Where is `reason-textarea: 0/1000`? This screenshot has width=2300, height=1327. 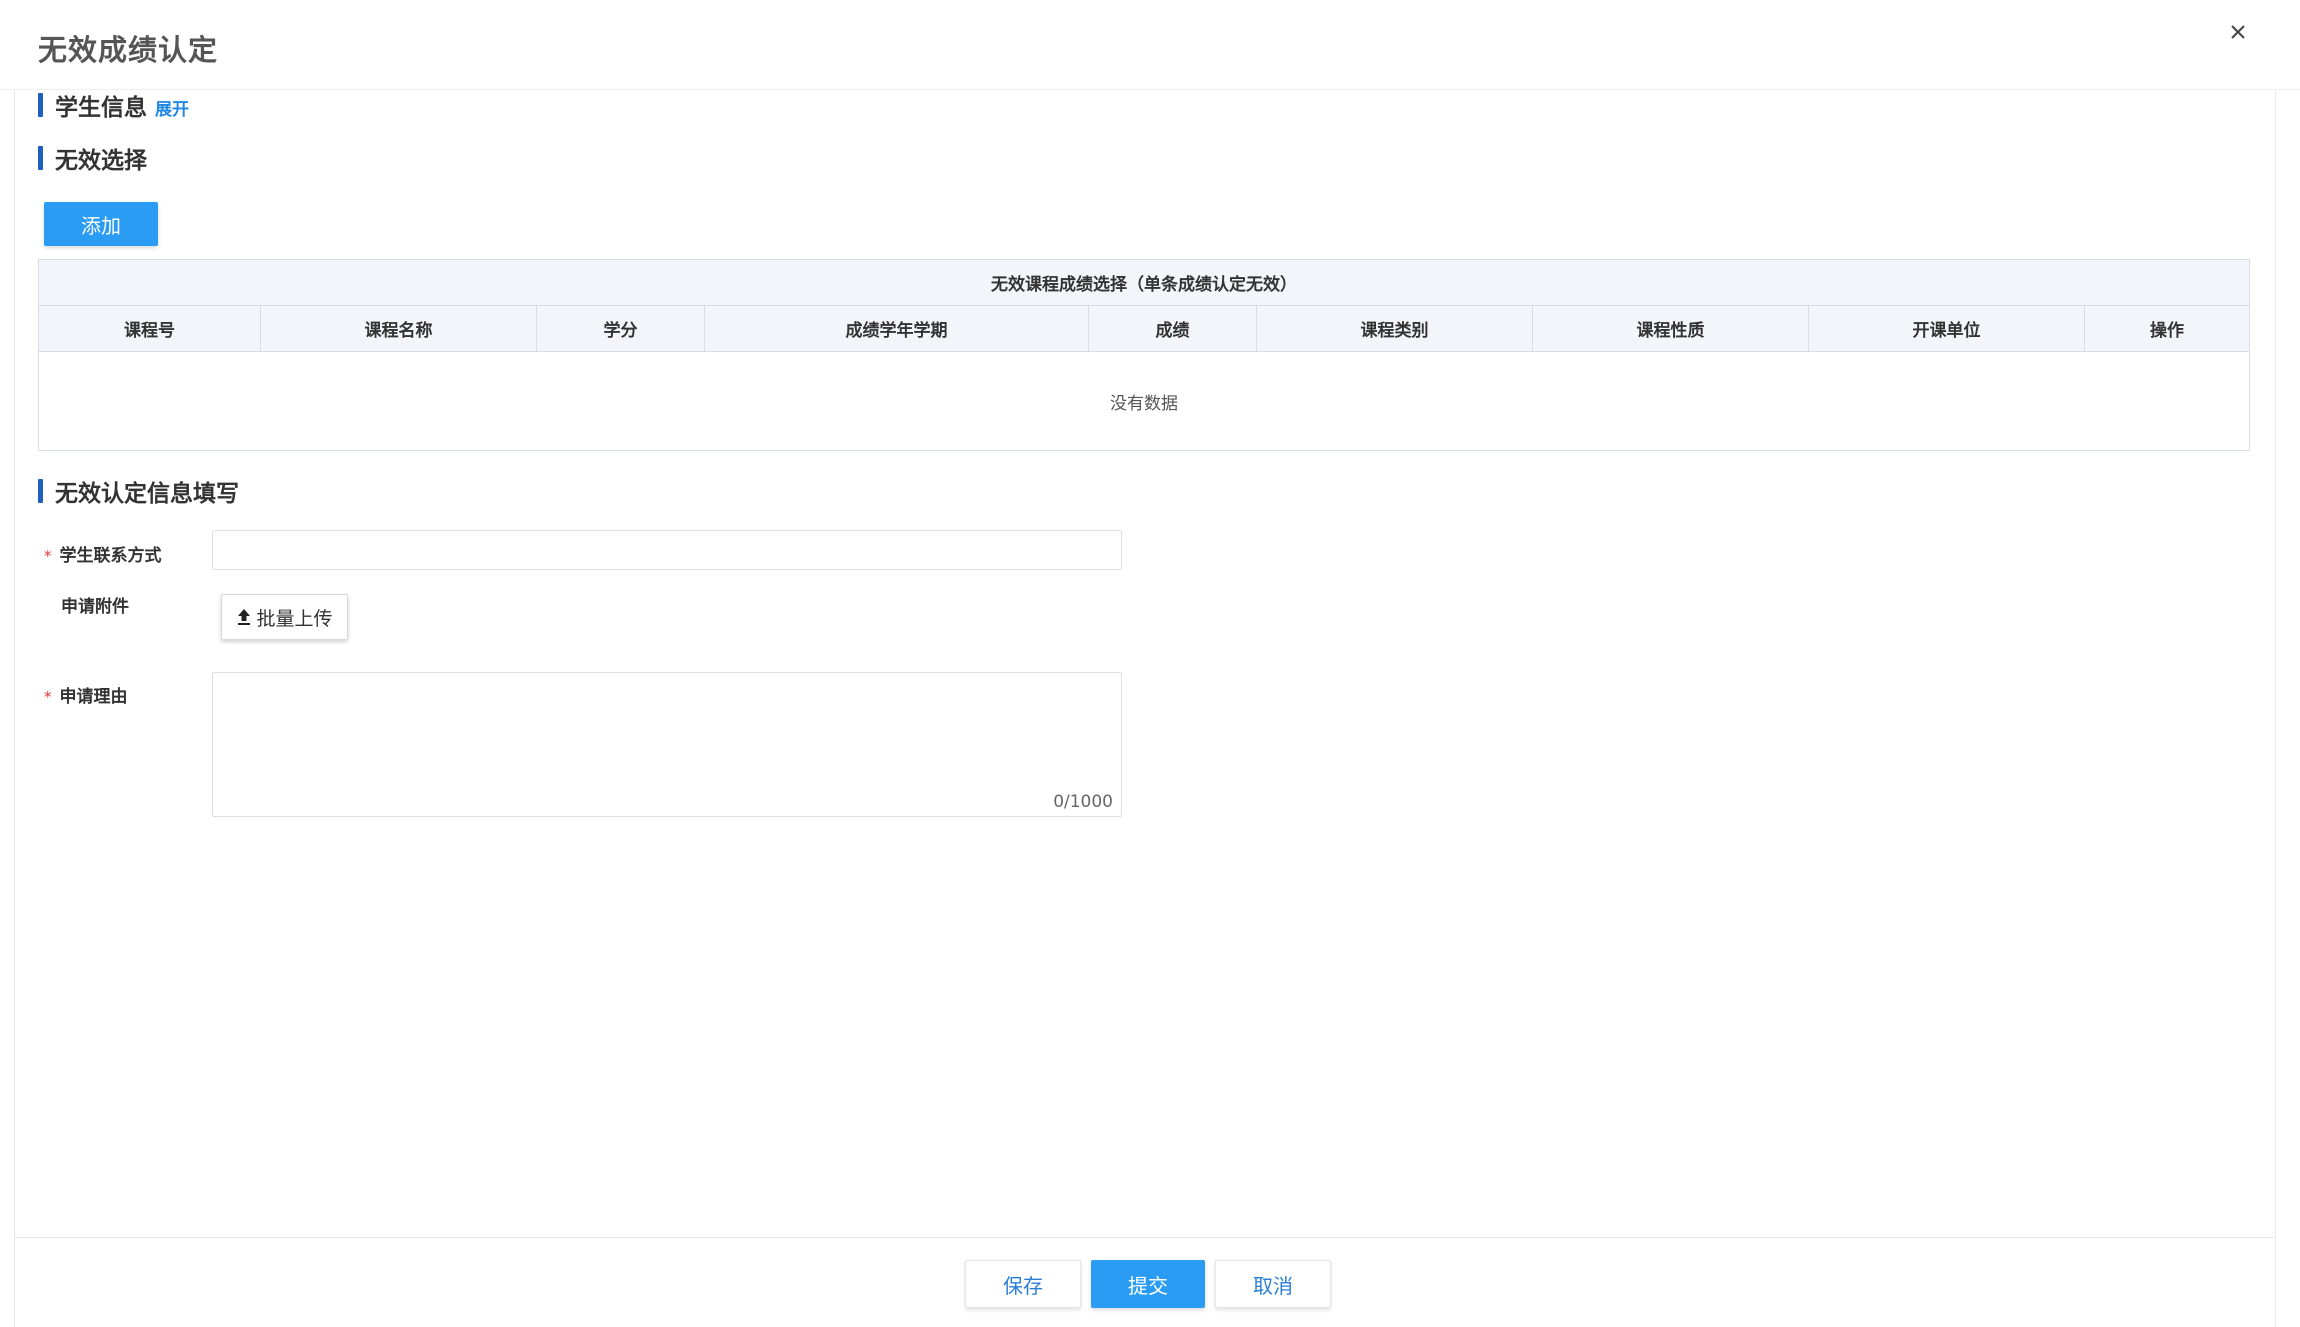
reason-textarea: 0/1000 is located at coordinates (667, 744).